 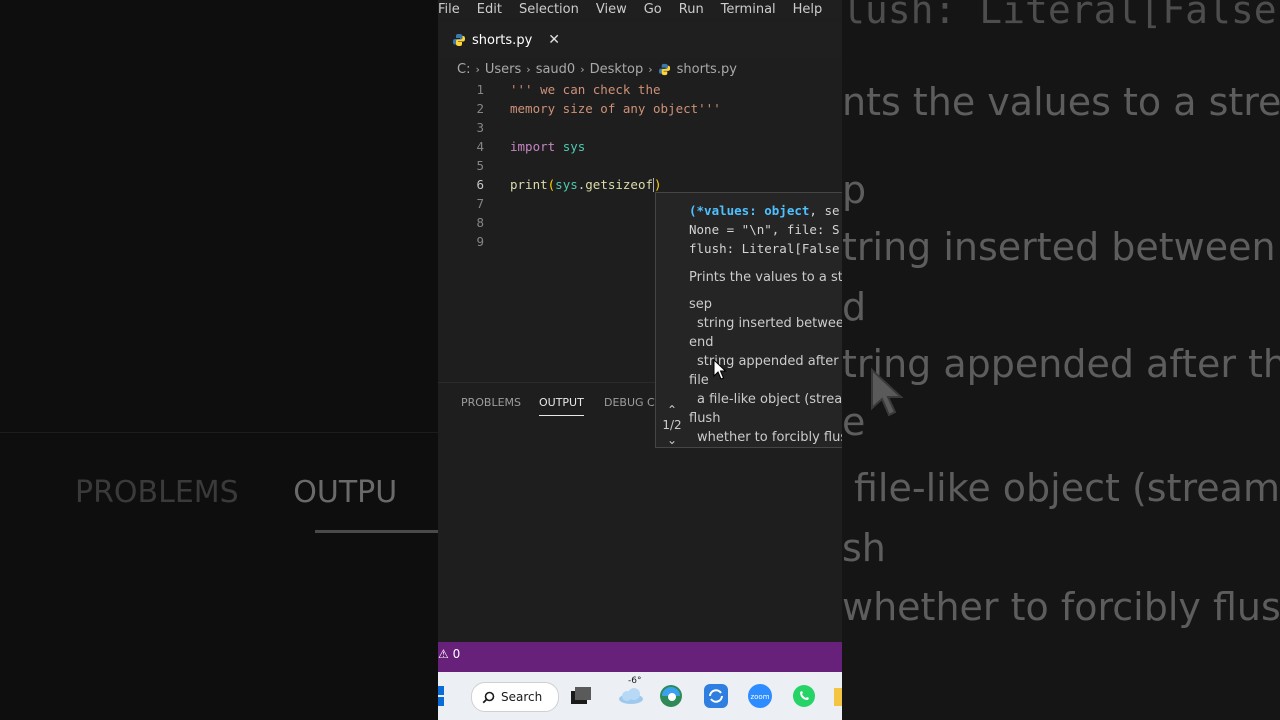 What do you see at coordinates (640, 657) in the screenshot?
I see `status-bar: ⚠ 0` at bounding box center [640, 657].